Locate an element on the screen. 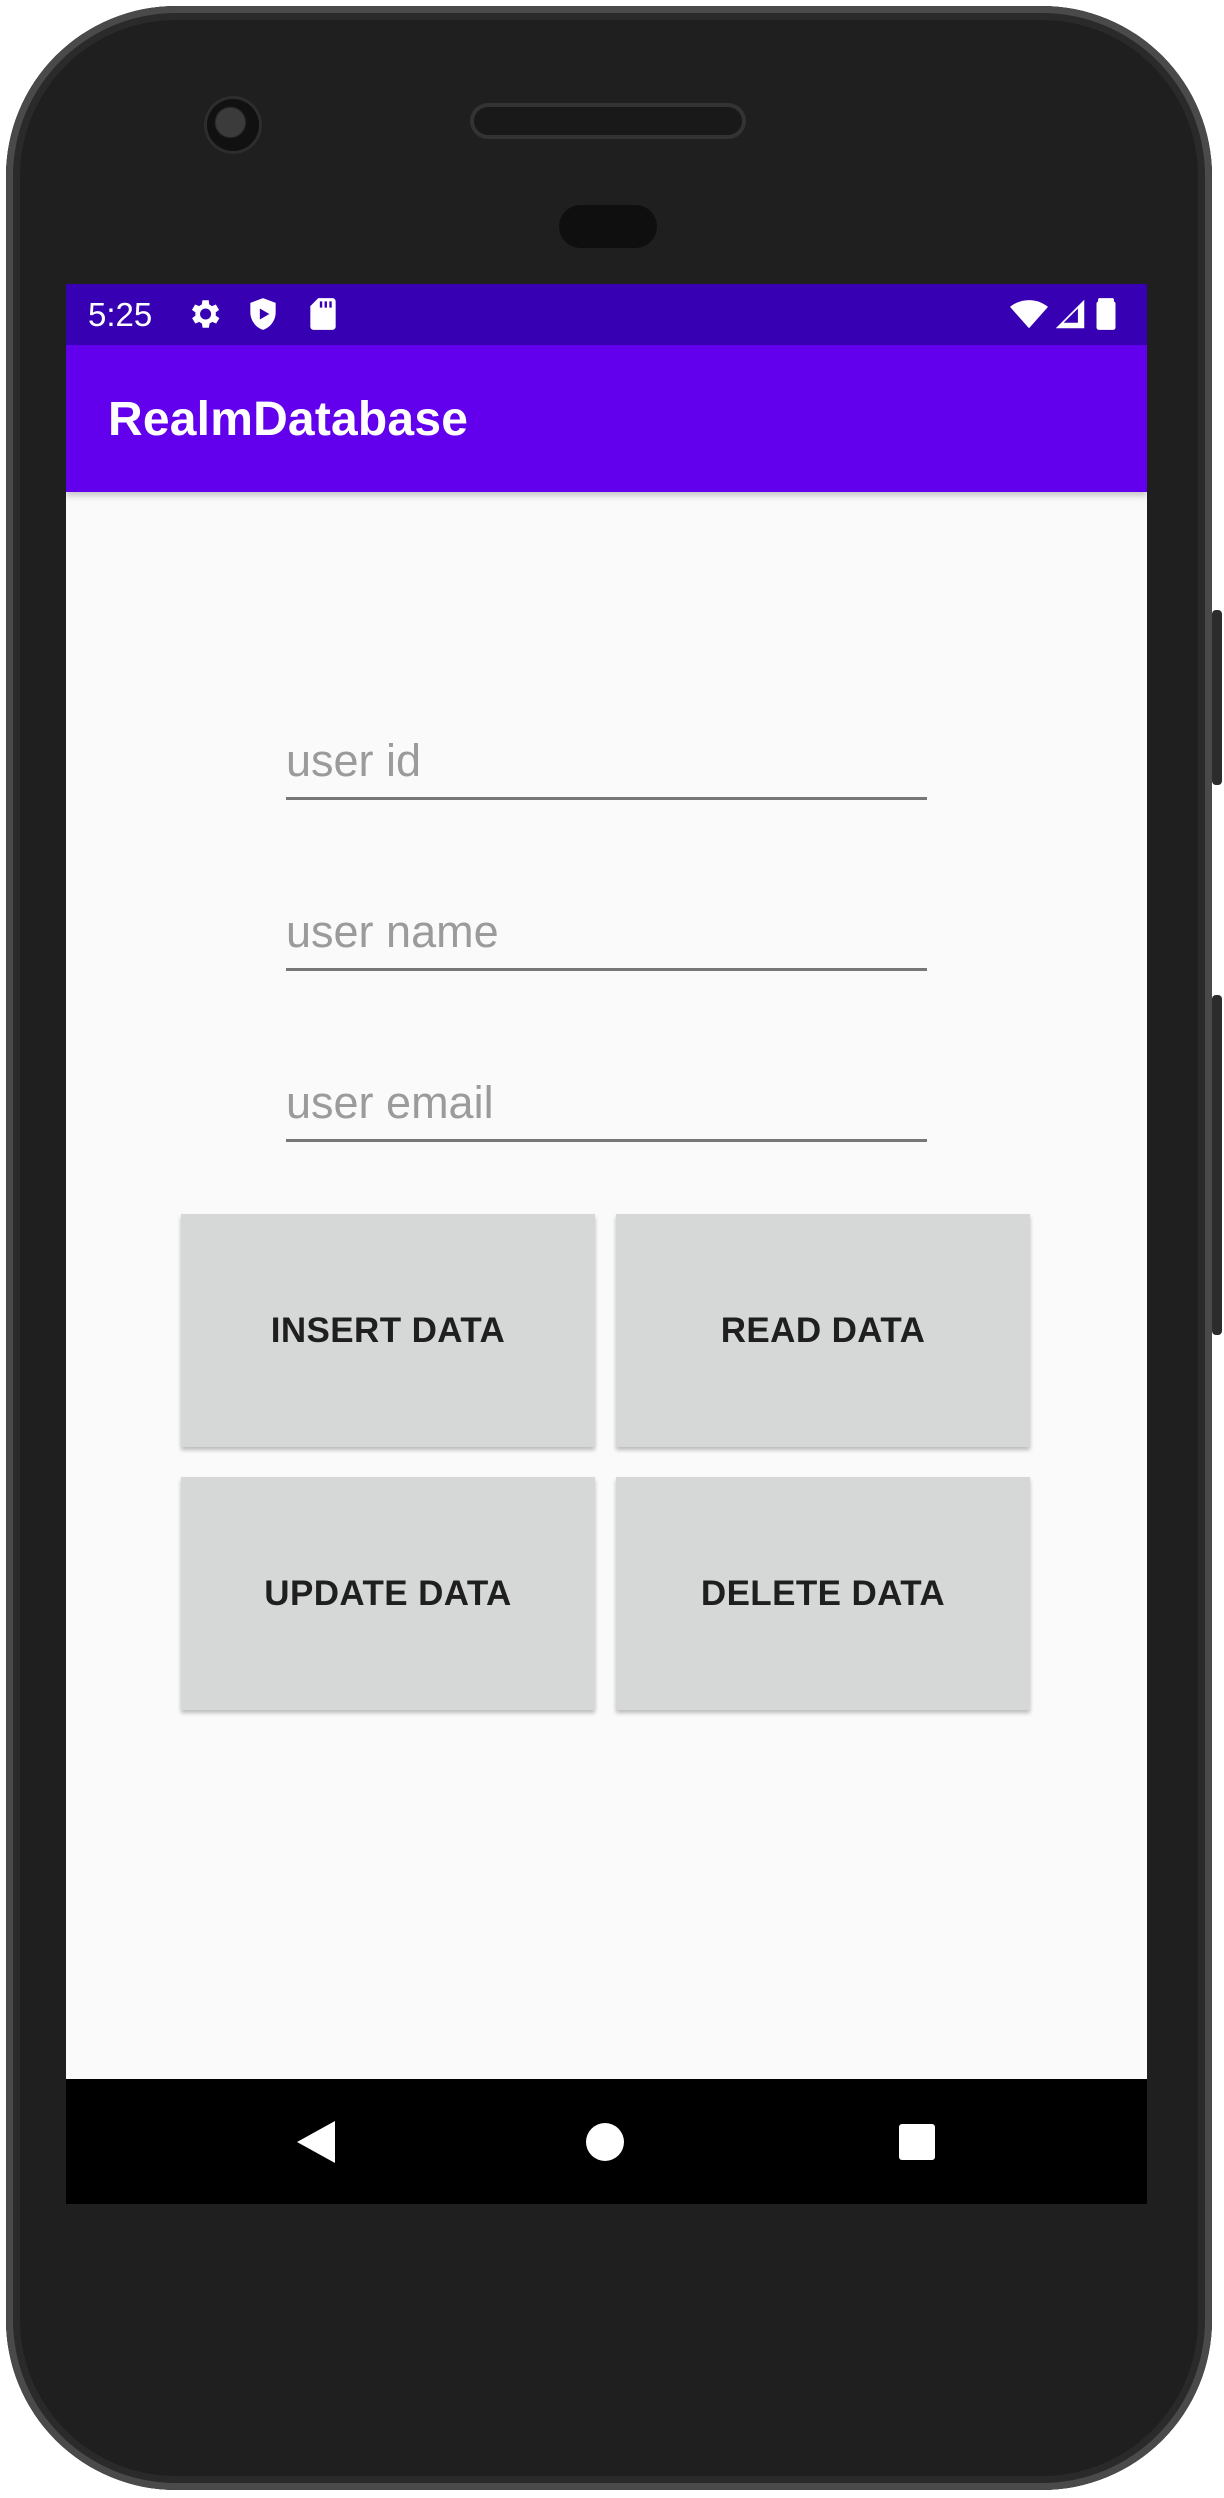 This screenshot has height=2498, width=1224. user-id-field is located at coordinates (606, 763).